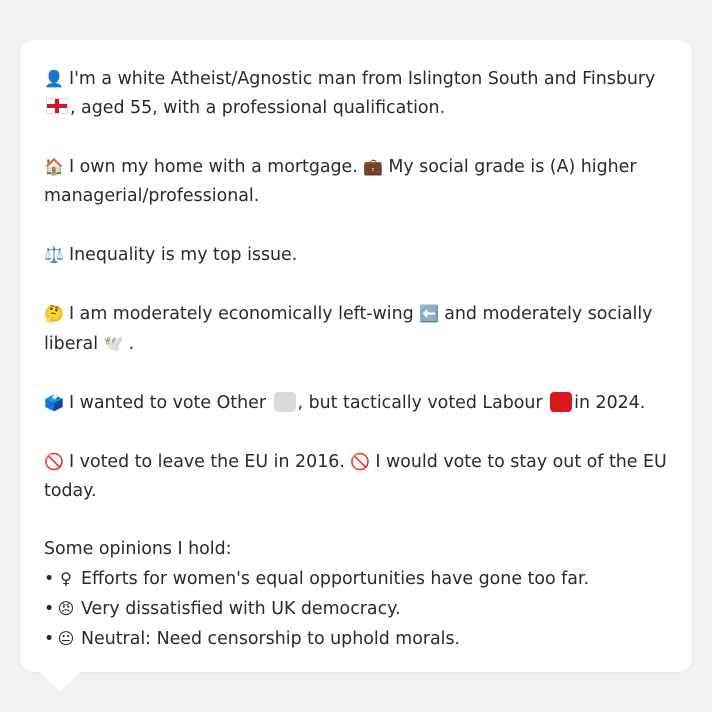 Image resolution: width=712 pixels, height=712 pixels. I want to click on angry-face-icon: 😠, so click(66, 608).